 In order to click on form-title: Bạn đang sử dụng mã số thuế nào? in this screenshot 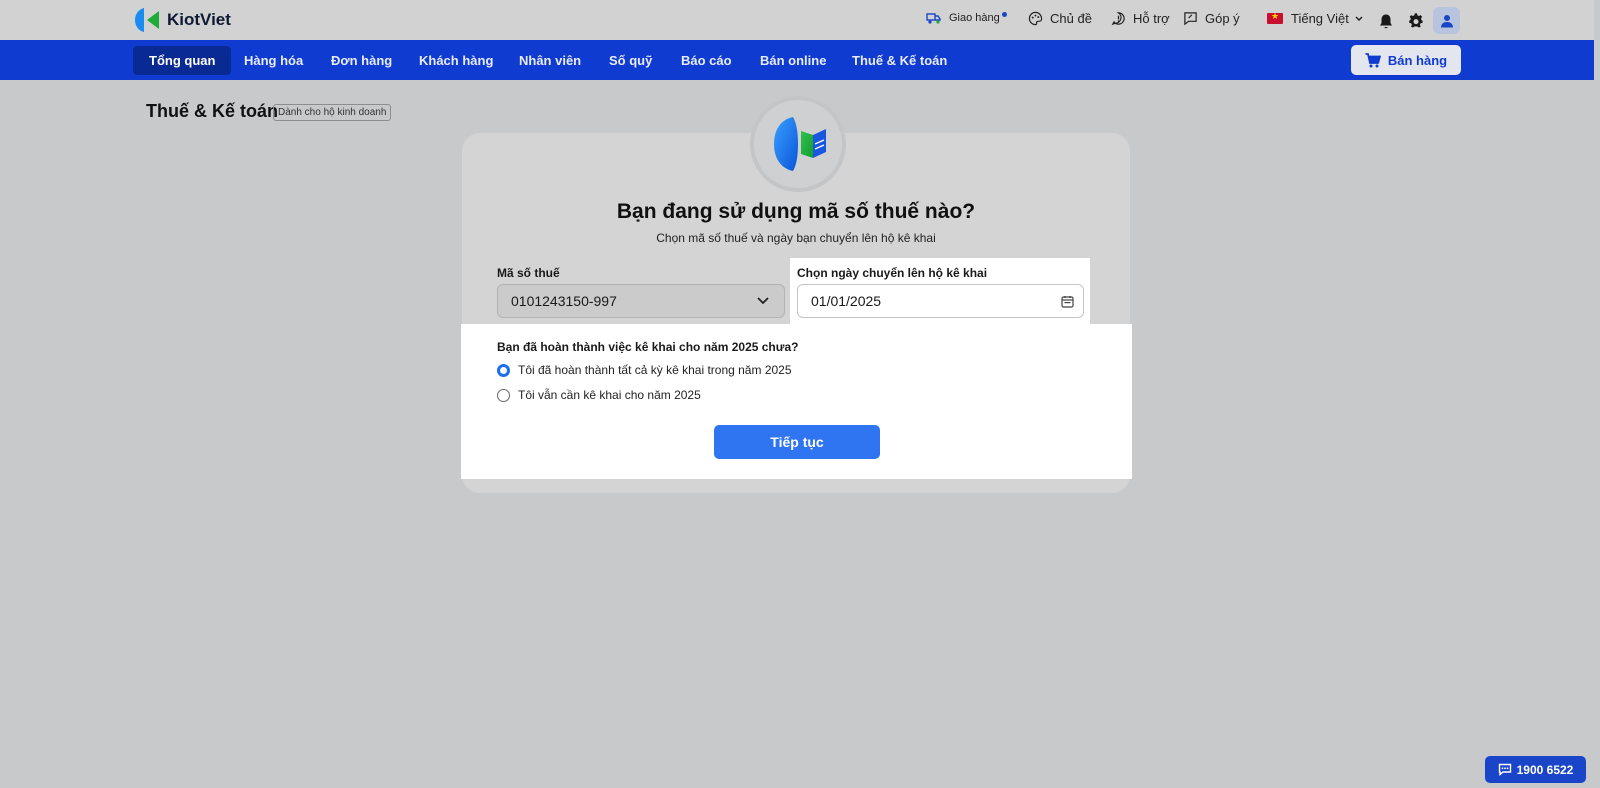, I will do `click(796, 211)`.